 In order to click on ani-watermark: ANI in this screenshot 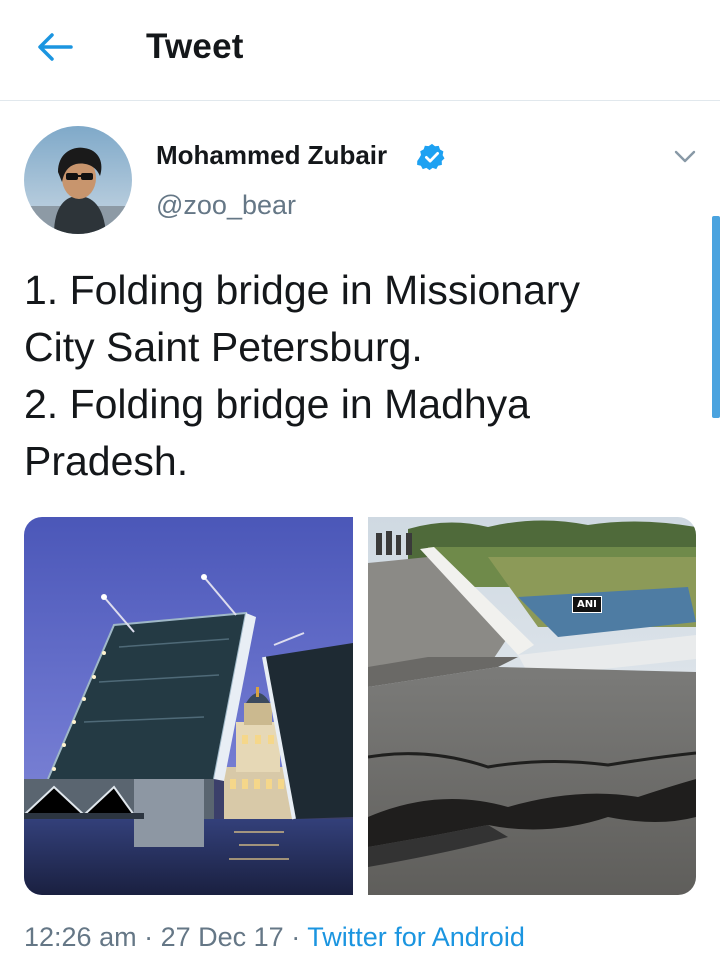, I will do `click(587, 604)`.